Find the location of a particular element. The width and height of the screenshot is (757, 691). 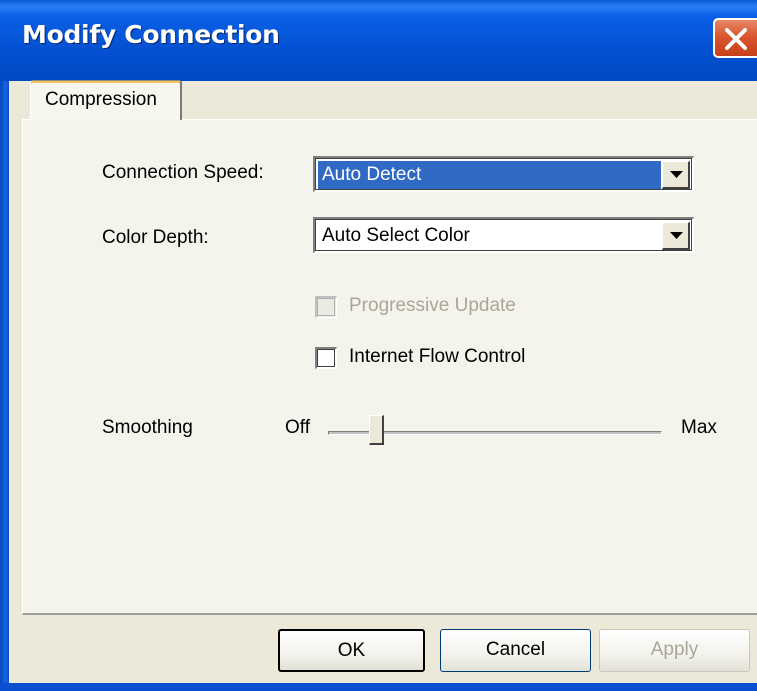

progressive-update-label: Progressive Update is located at coordinates (432, 305).